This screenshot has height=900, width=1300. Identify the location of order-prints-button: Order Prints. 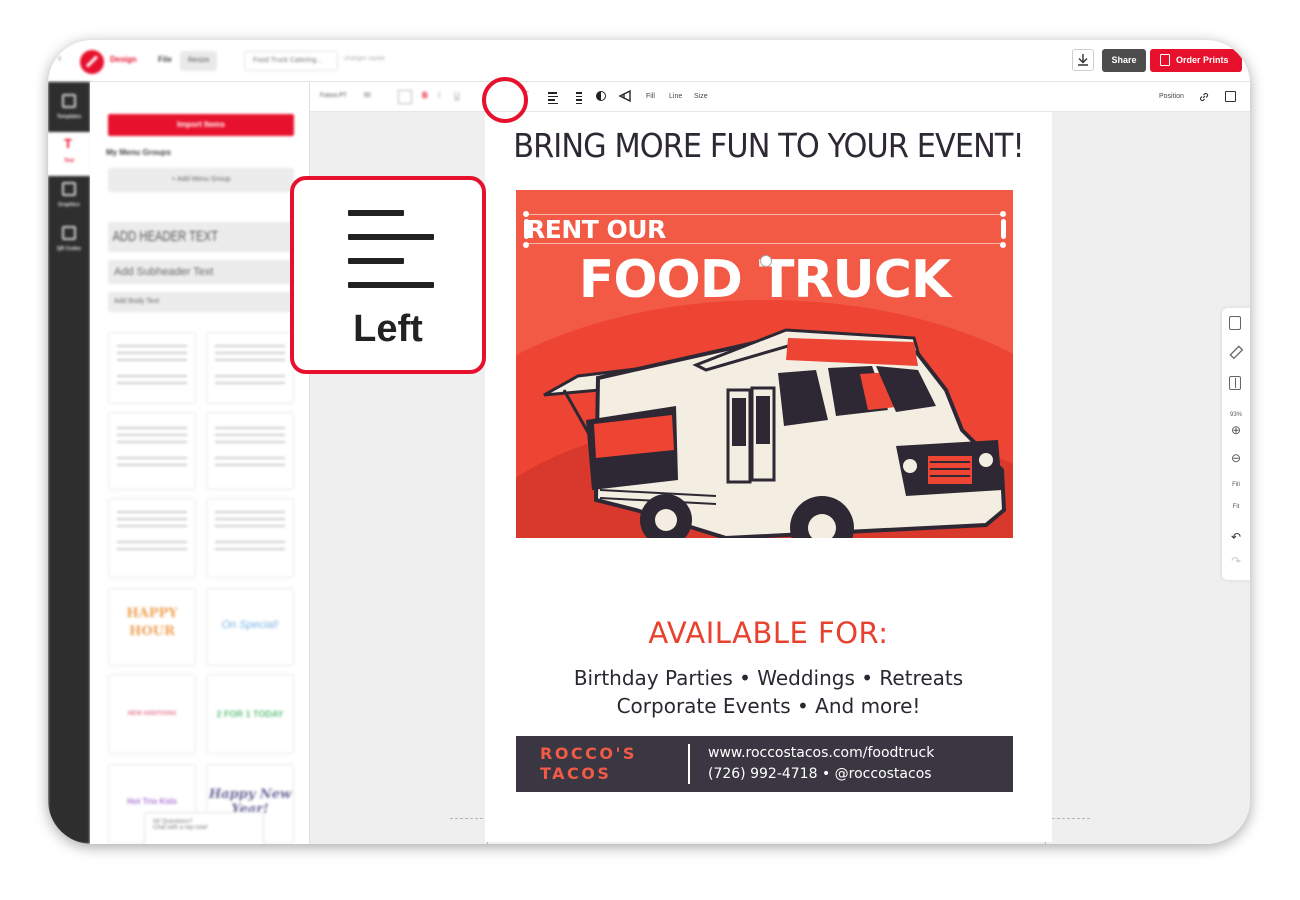
(1196, 60).